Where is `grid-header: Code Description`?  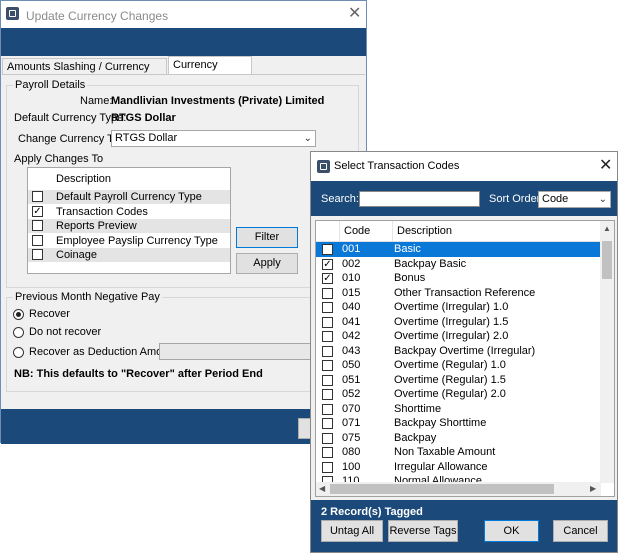 grid-header: Code Description is located at coordinates (458, 231).